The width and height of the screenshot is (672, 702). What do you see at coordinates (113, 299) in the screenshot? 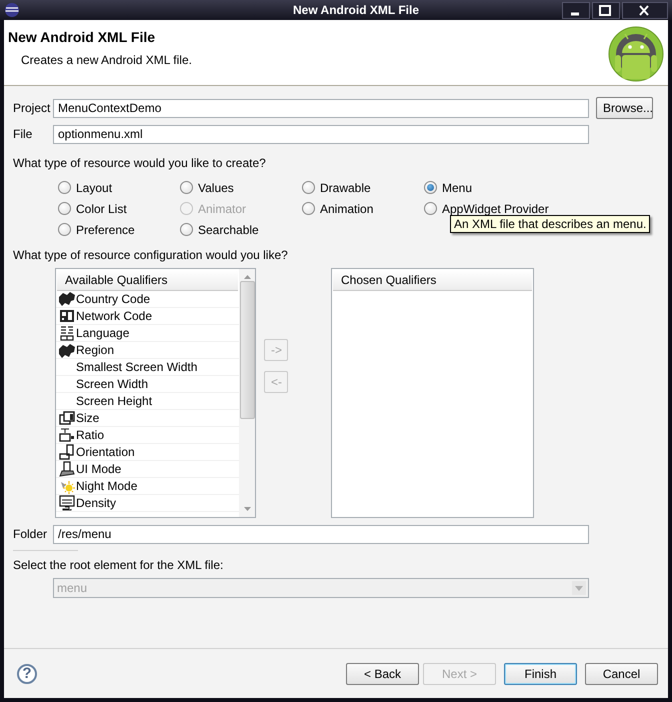
I see `list-item: Country Code` at bounding box center [113, 299].